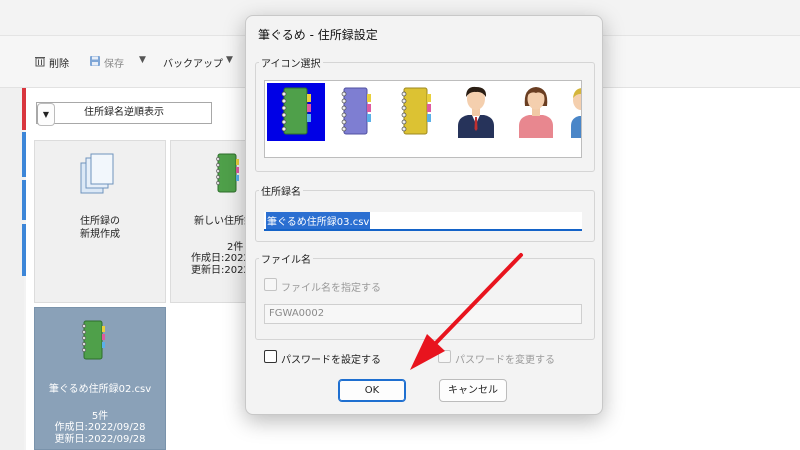 This screenshot has width=800, height=450. What do you see at coordinates (46, 114) in the screenshot?
I see `chevron-down-icon: ▼` at bounding box center [46, 114].